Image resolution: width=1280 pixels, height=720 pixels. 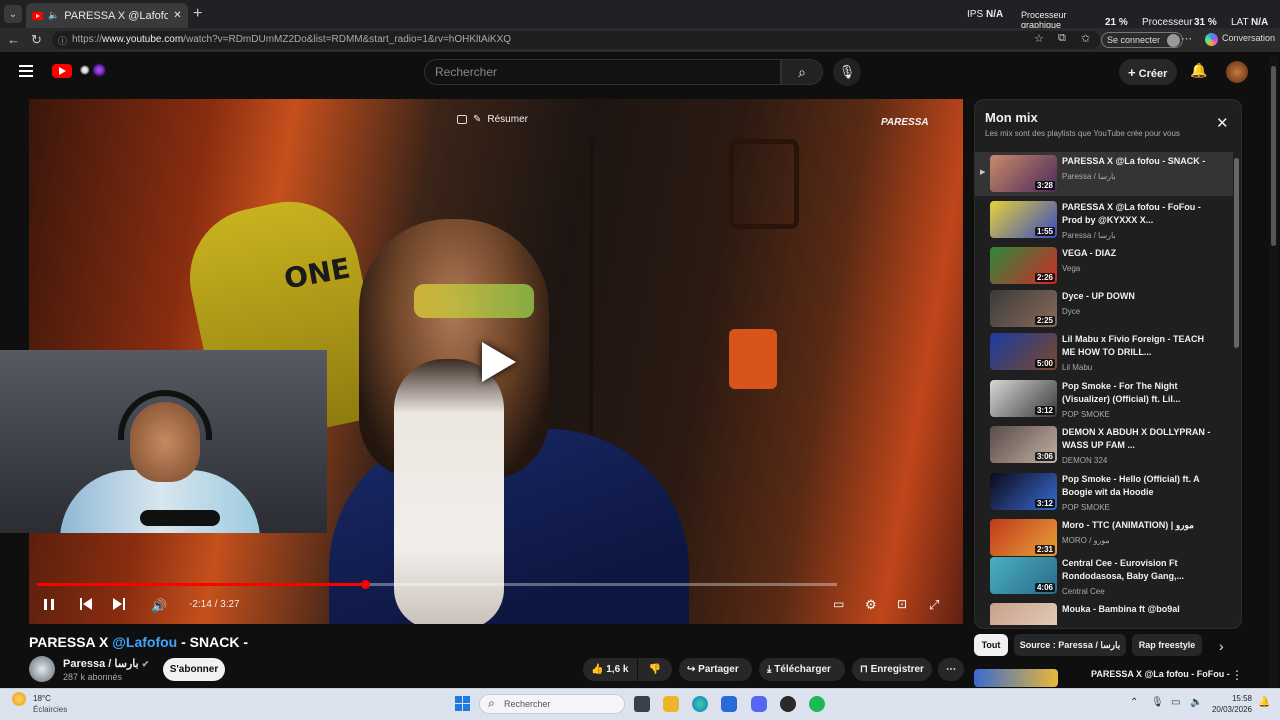 I want to click on recommendation-thumbnail, so click(x=1016, y=678).